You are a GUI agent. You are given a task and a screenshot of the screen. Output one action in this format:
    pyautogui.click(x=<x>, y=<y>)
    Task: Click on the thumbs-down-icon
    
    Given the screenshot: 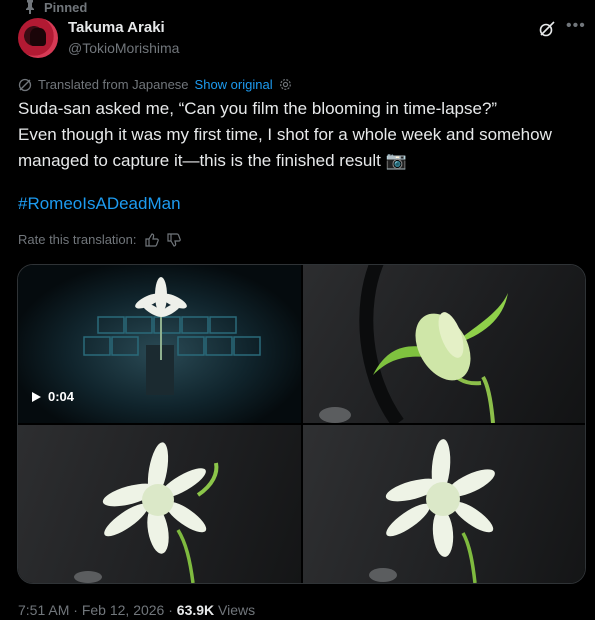 What is the action you would take?
    pyautogui.click(x=173, y=239)
    